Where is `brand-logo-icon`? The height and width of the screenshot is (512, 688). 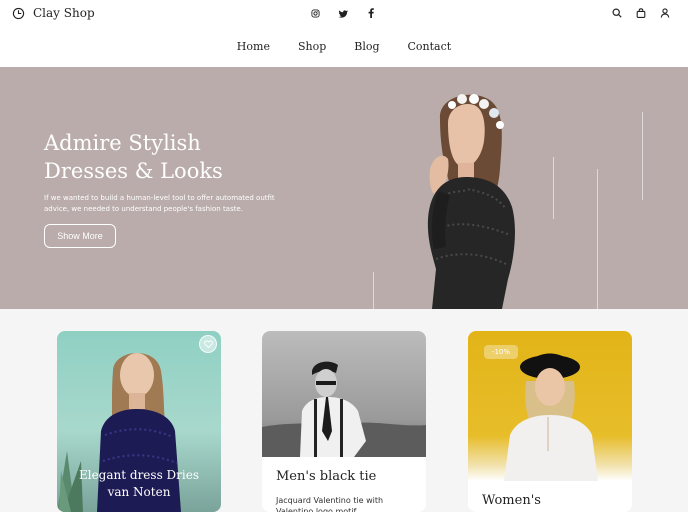 brand-logo-icon is located at coordinates (18, 13).